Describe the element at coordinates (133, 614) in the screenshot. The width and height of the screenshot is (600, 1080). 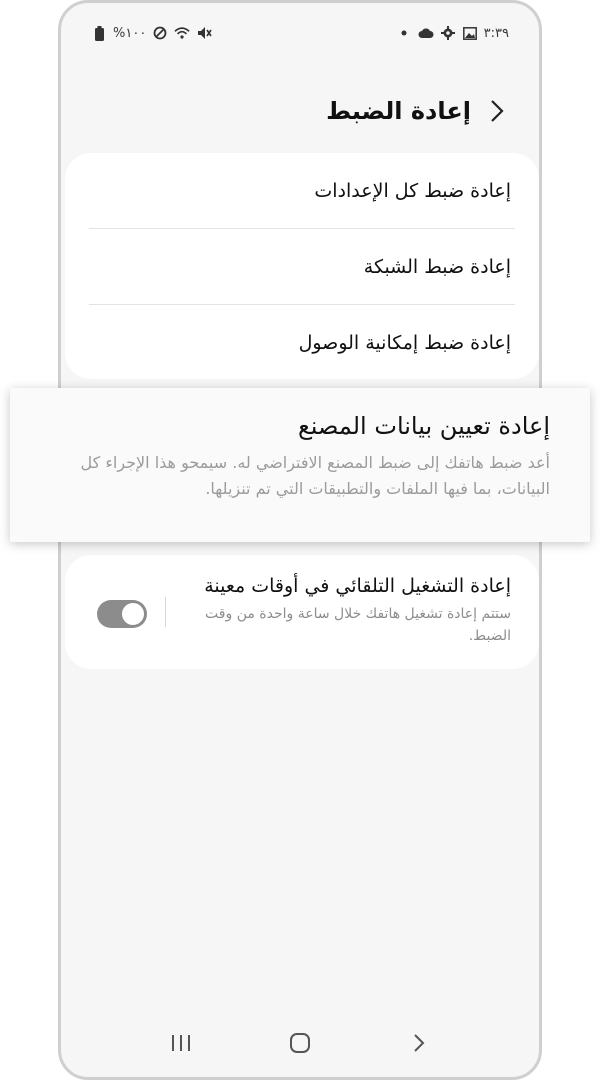
I see `toggle-knob` at that location.